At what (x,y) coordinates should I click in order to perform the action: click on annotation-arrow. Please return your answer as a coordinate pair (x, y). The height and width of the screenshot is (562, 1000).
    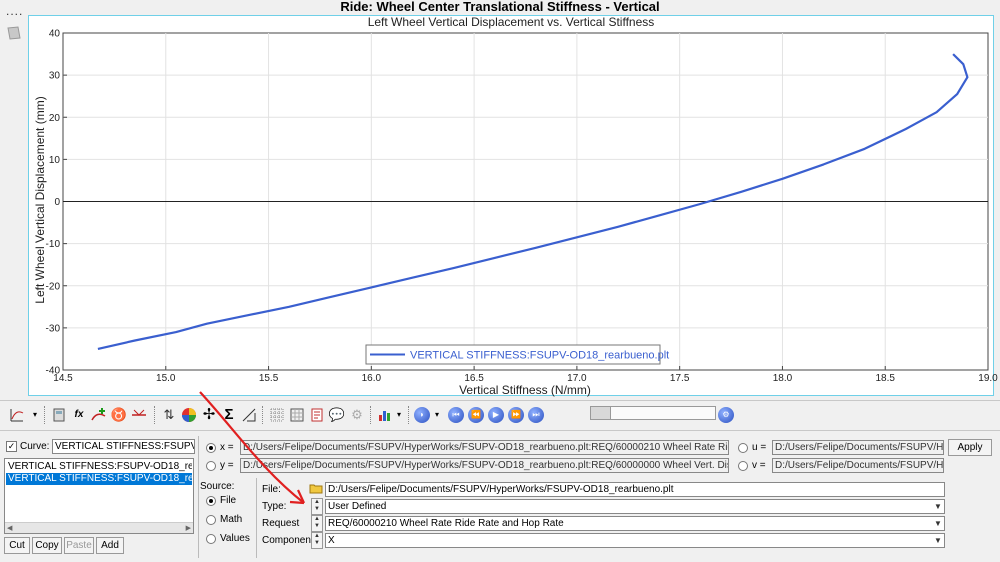
    Looking at the image, I should click on (252, 448).